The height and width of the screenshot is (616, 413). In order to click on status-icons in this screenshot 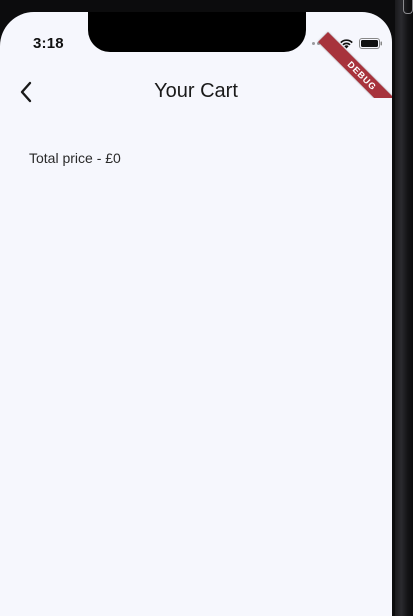, I will do `click(347, 43)`.